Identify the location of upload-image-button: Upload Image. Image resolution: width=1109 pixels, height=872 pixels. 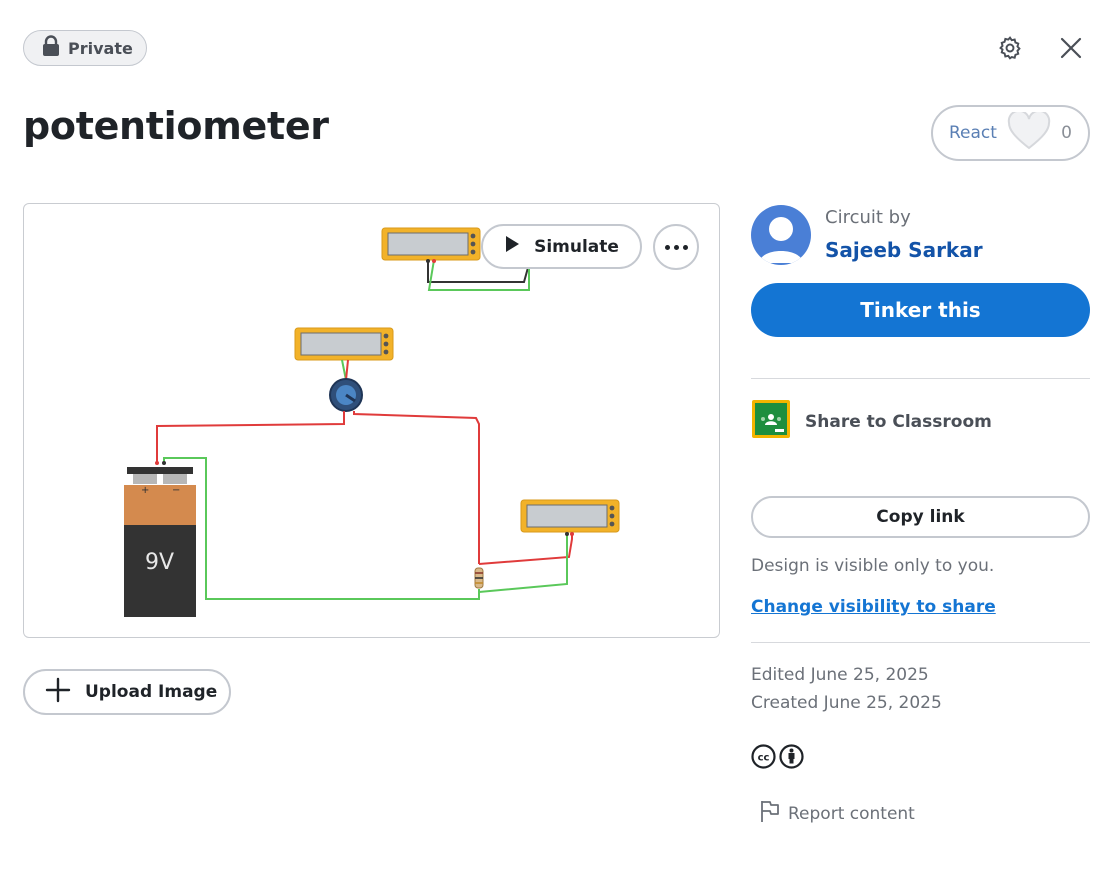
(127, 692).